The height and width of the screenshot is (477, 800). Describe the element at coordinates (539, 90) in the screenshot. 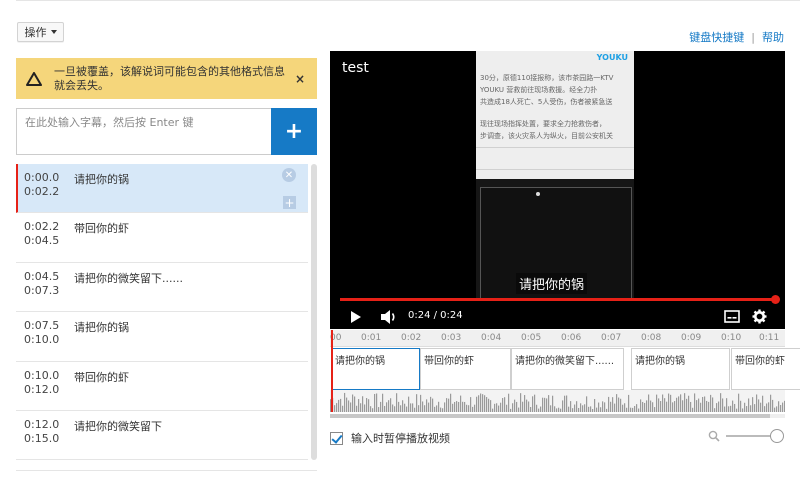

I see `frame-text-line: YOUKU 营救前往现场救援。经全力扑` at that location.